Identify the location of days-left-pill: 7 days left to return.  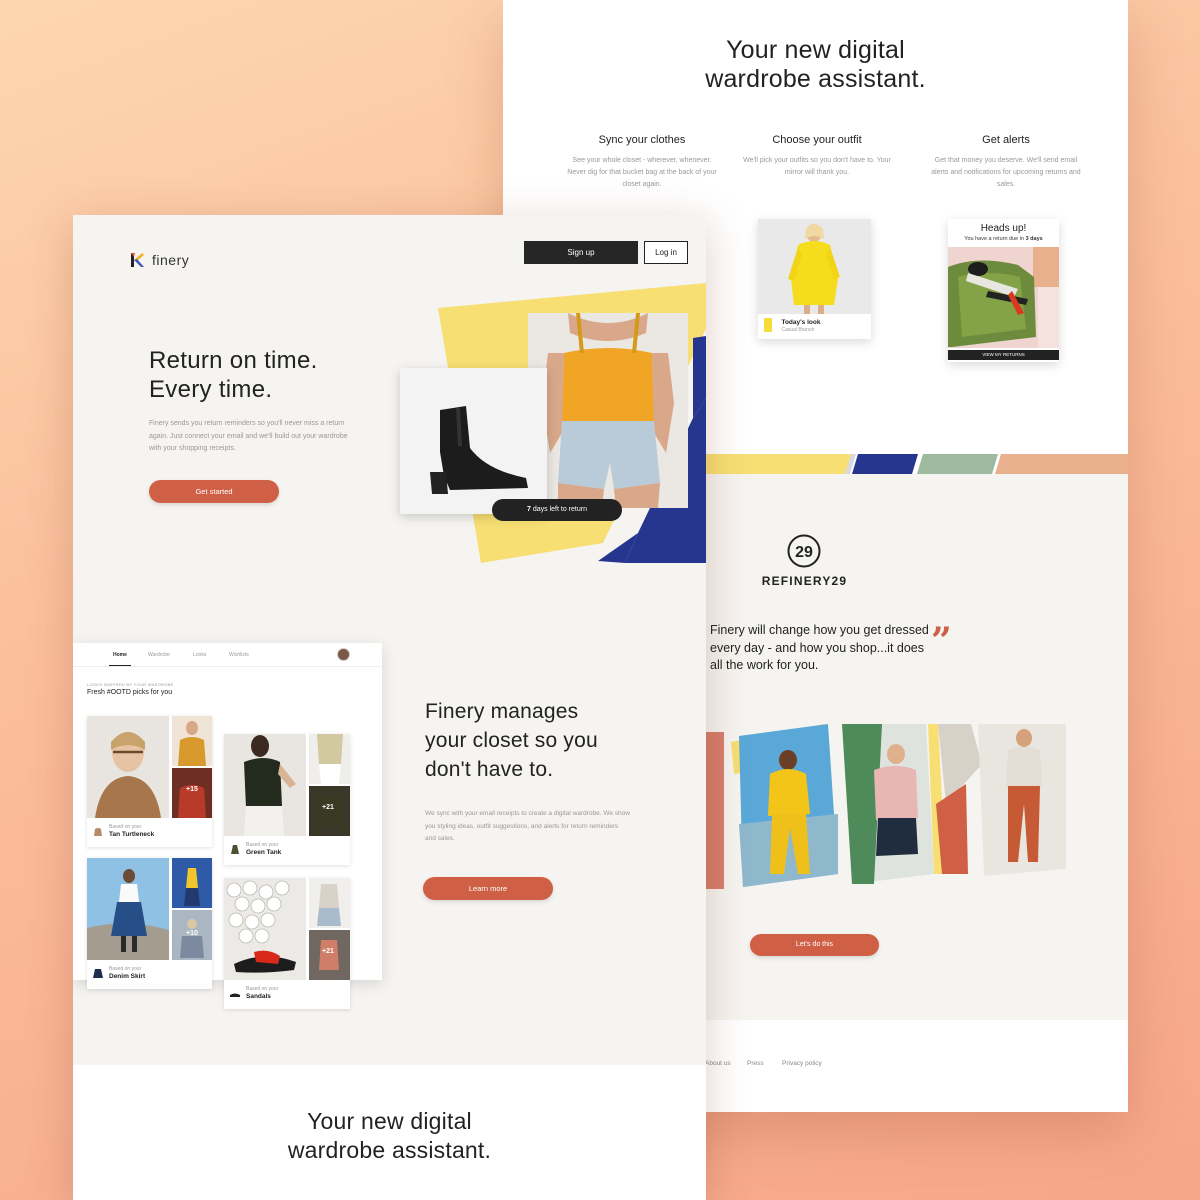
(557, 510).